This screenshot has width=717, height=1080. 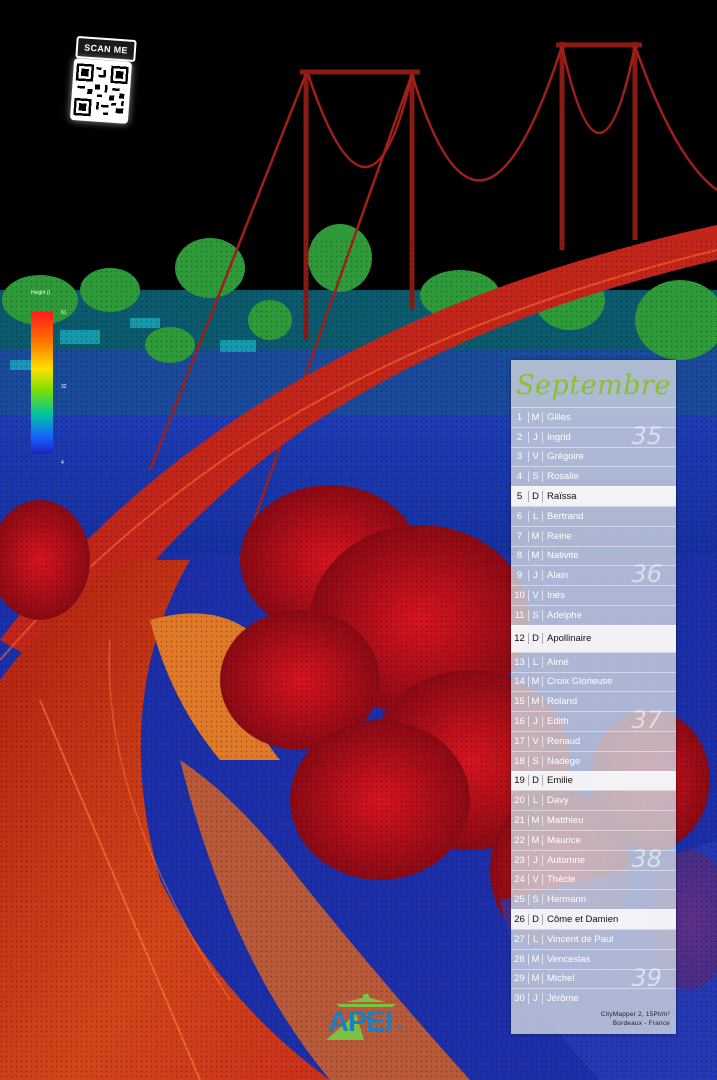 What do you see at coordinates (635, 1014) in the screenshot?
I see `credit-line-1: CityMapper 2, 15Pt/m²` at bounding box center [635, 1014].